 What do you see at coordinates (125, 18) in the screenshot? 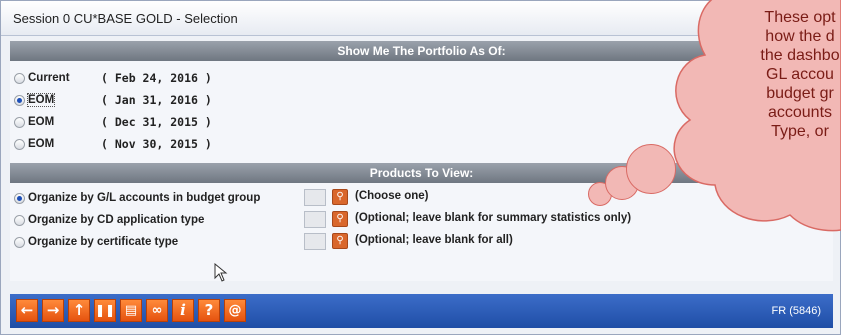
I see `window-title: Session 0 CU*BASE GOLD - Selection` at bounding box center [125, 18].